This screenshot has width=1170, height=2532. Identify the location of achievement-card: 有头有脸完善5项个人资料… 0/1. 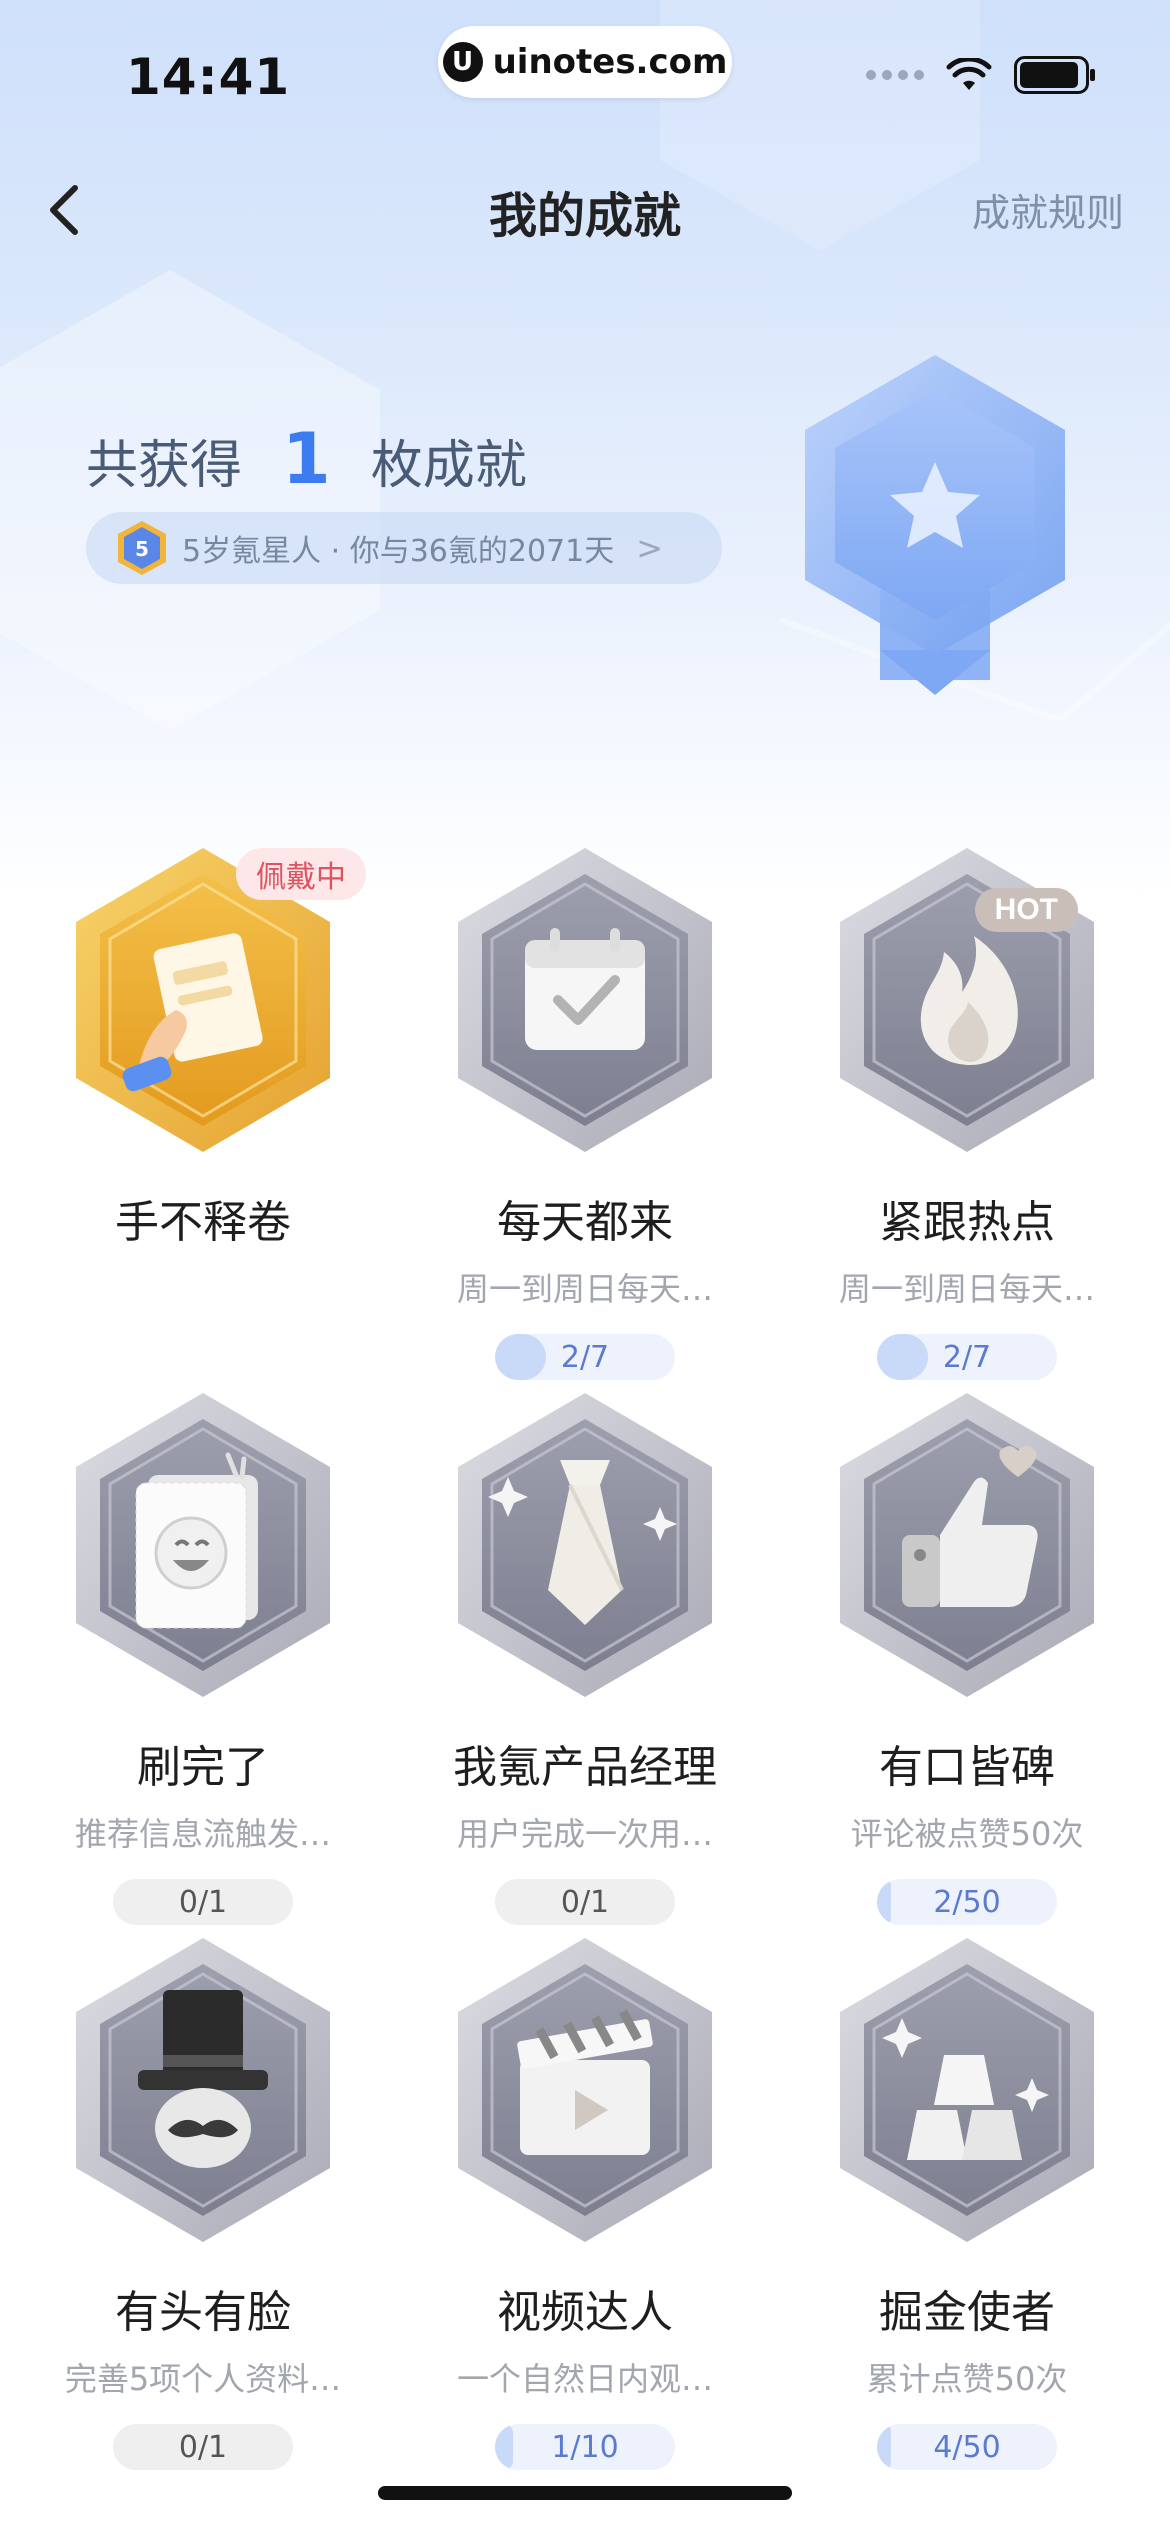
(203, 2200).